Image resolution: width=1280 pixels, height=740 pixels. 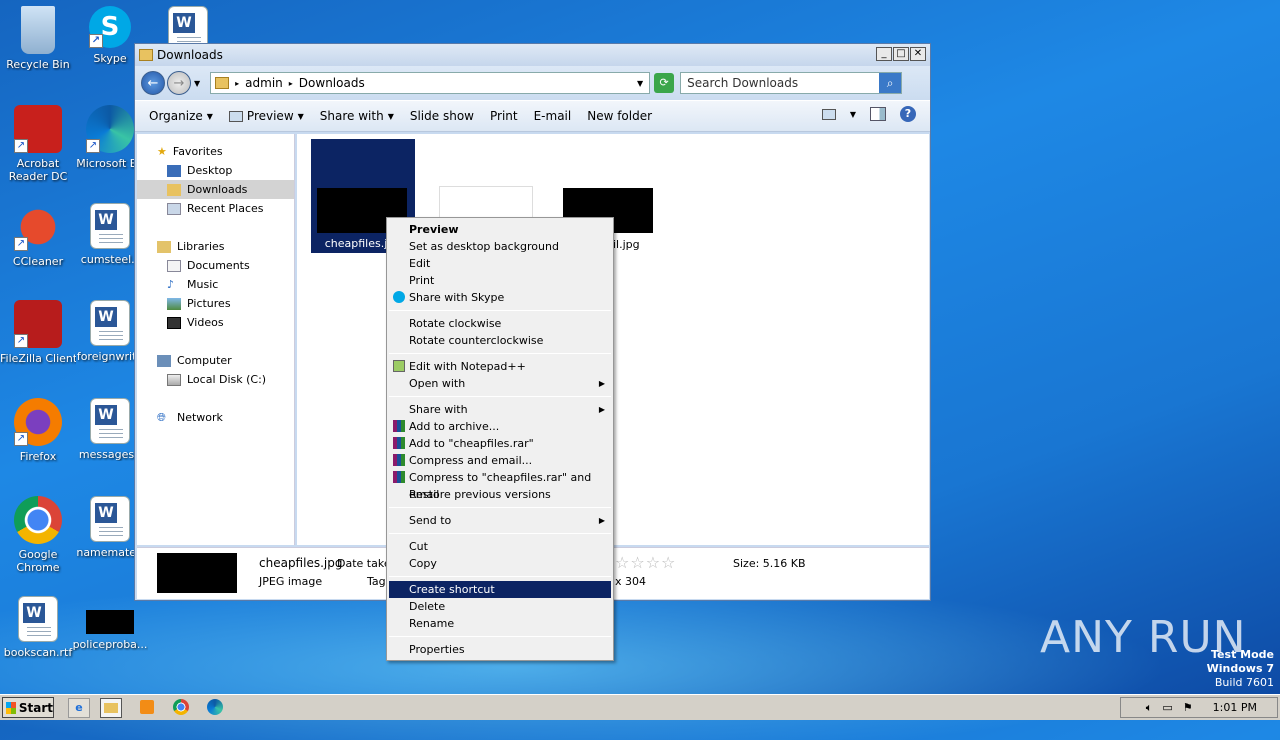 What do you see at coordinates (442, 116) in the screenshot?
I see `slide-show-button: Slide show` at bounding box center [442, 116].